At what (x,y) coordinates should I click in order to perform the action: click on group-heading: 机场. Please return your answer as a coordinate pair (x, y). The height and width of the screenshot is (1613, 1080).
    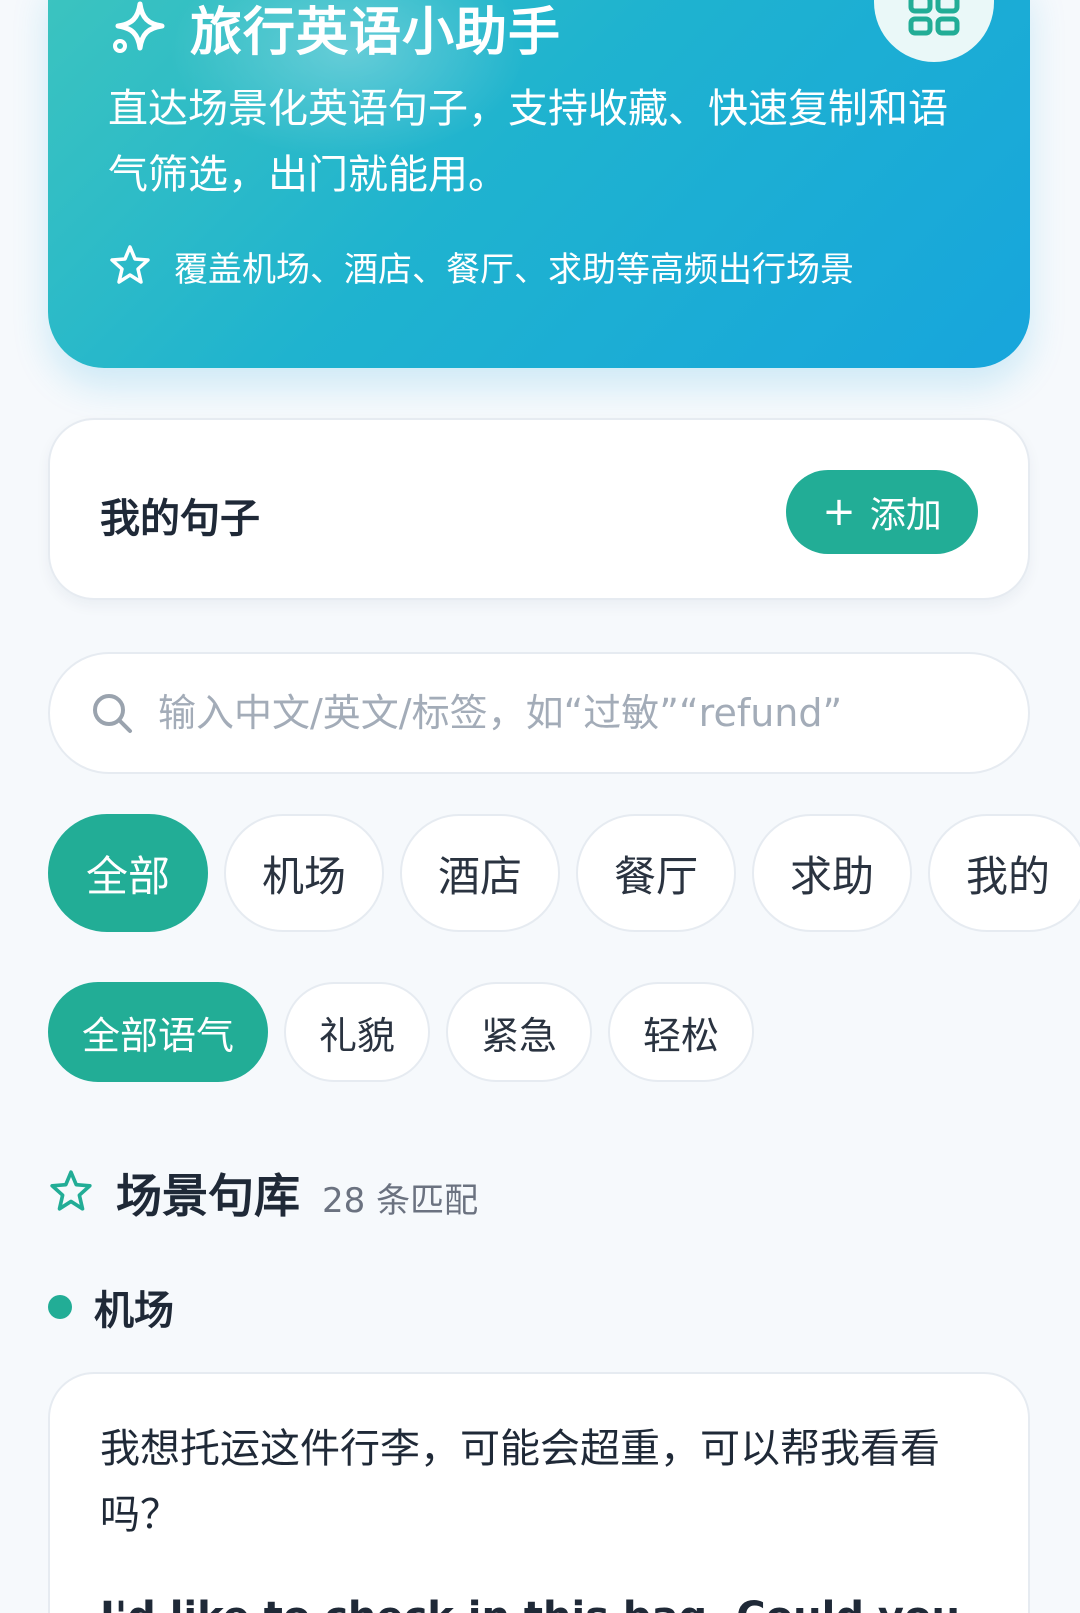
    Looking at the image, I should click on (111, 1307).